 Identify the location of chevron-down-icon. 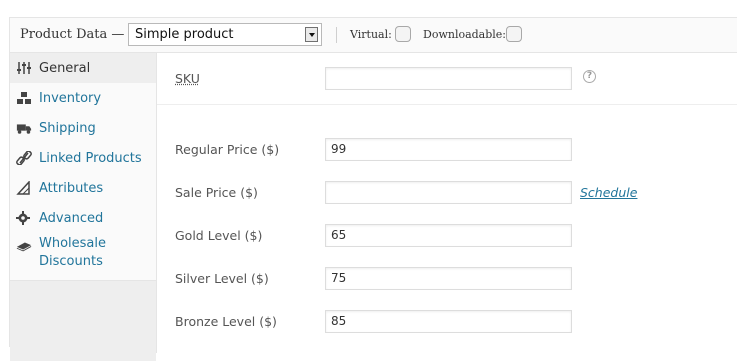
(311, 34).